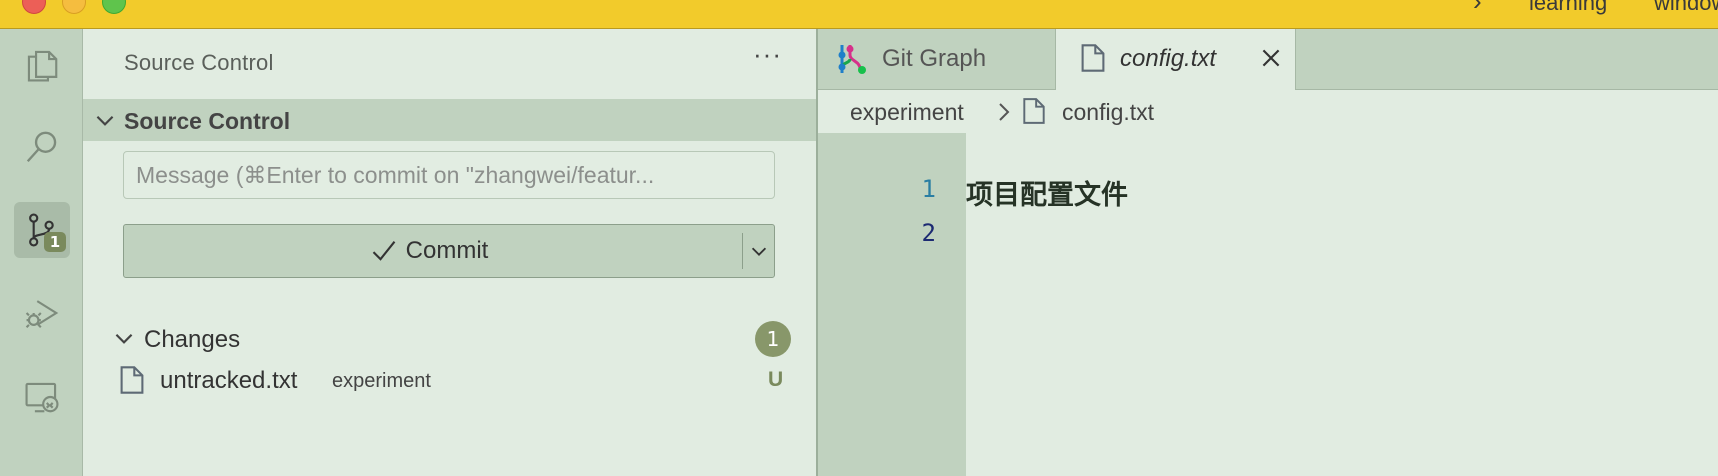 Image resolution: width=1718 pixels, height=476 pixels. I want to click on changes-count-badge: 1, so click(773, 339).